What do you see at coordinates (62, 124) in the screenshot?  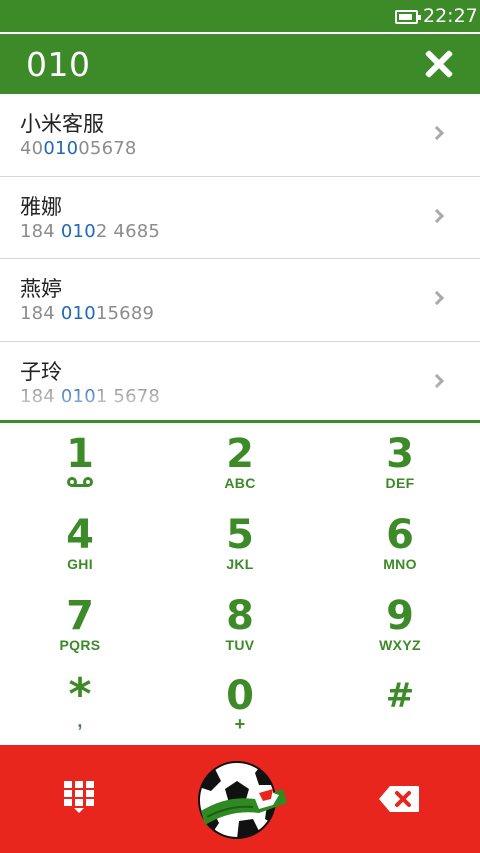 I see `contact-name: 小米客服` at bounding box center [62, 124].